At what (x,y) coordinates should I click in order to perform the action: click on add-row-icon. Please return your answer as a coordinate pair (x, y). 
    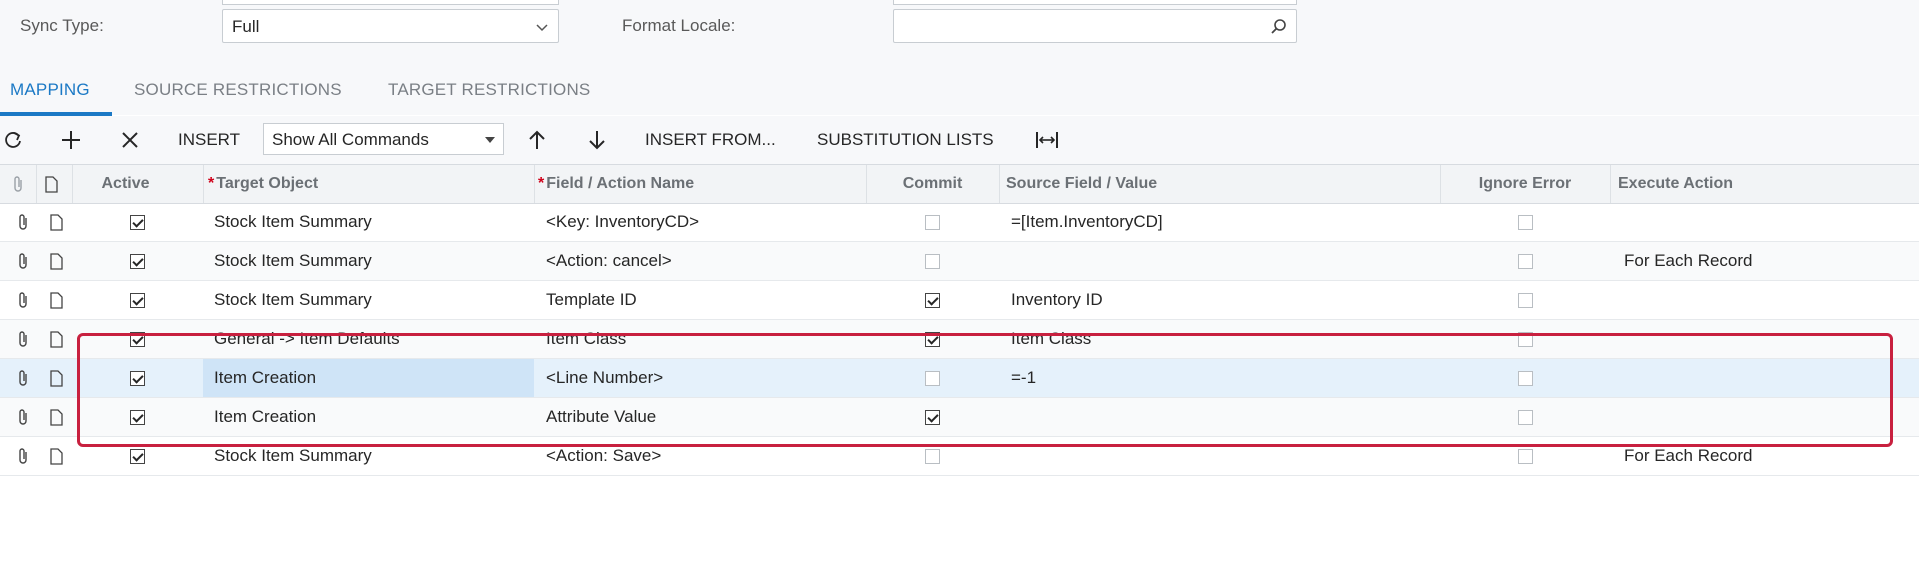
    Looking at the image, I should click on (71, 140).